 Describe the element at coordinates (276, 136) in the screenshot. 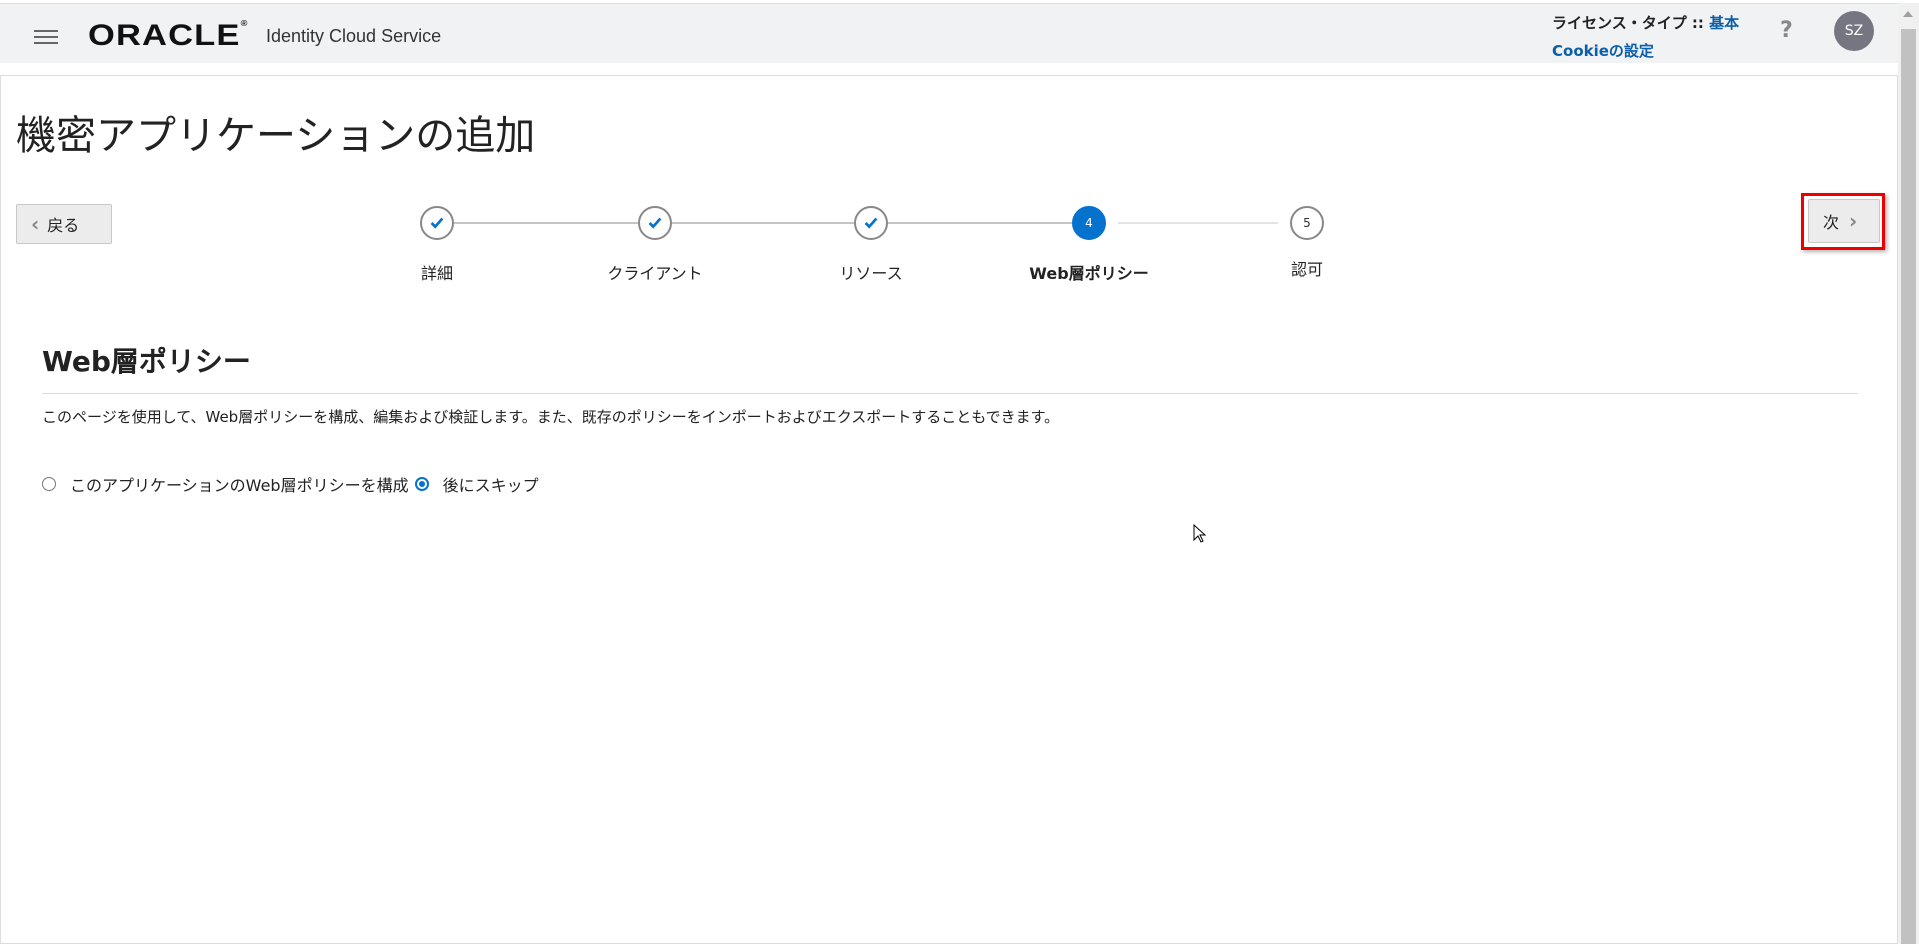

I see `page-title: 機密アプリケーションの追加` at that location.